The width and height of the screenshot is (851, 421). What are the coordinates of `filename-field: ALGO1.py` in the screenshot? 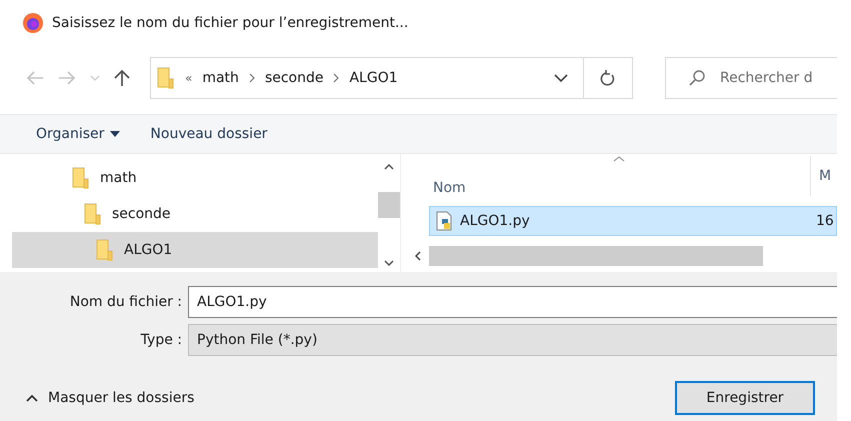 It's located at (512, 302).